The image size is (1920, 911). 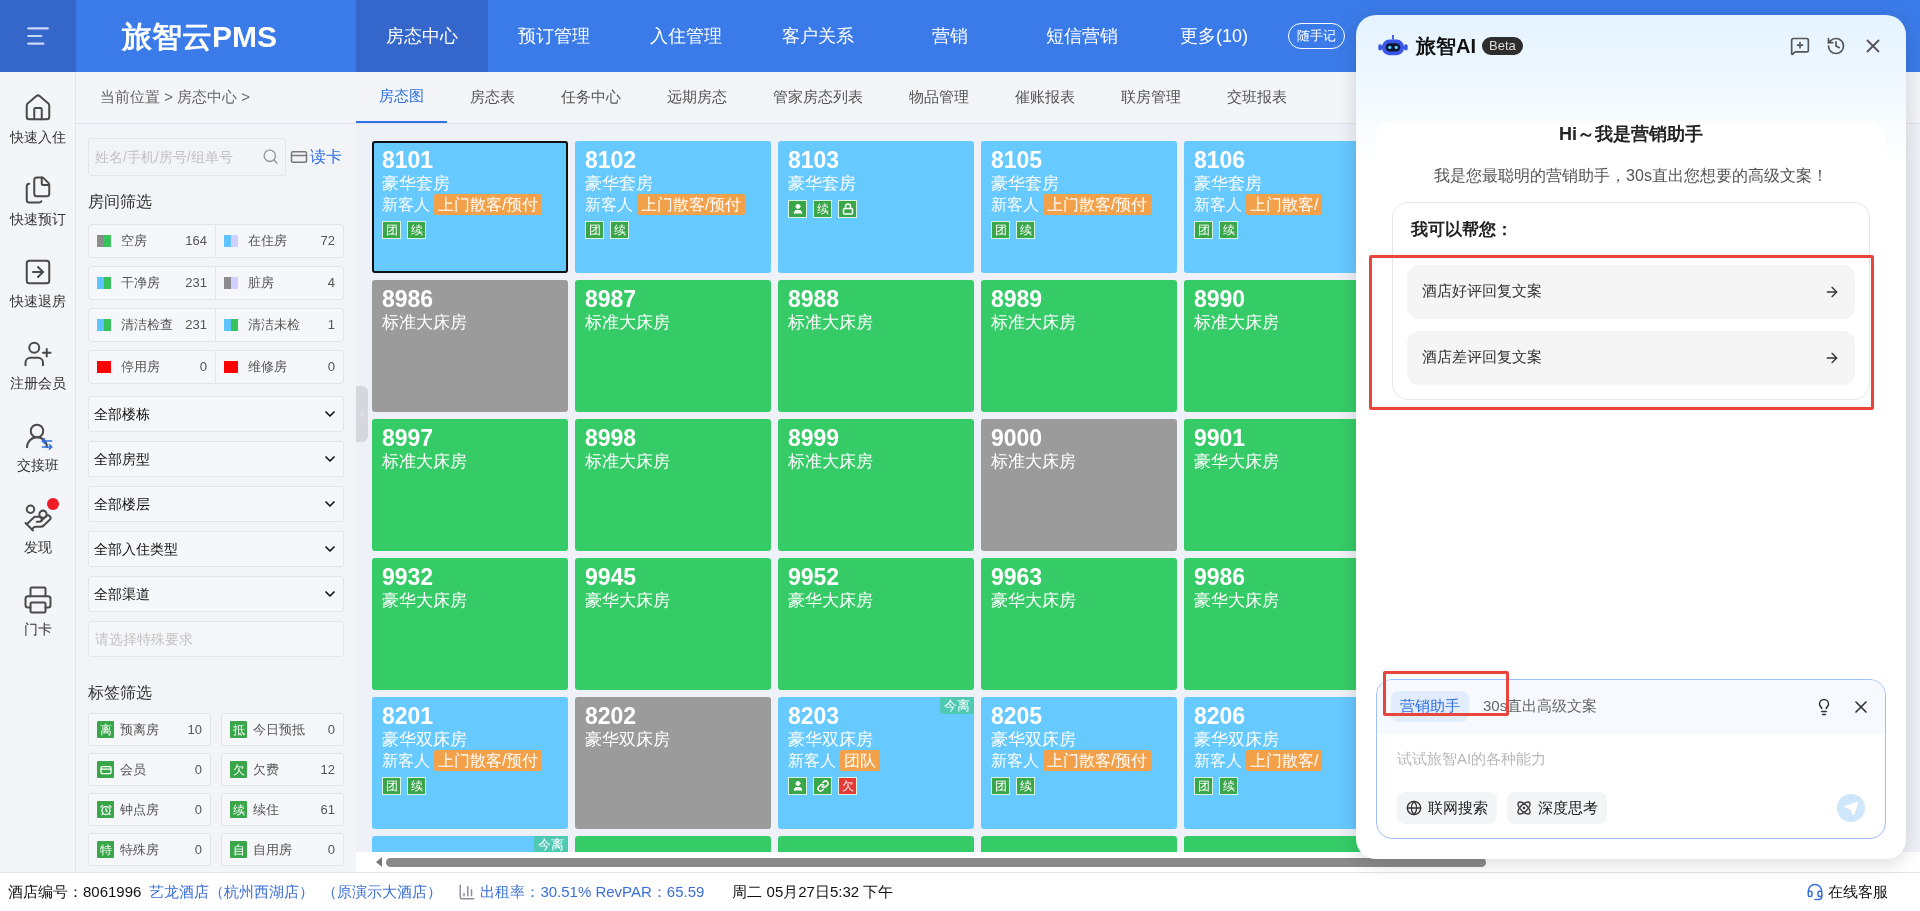 I want to click on room-tile: 8203 今离 豪华双床房 新客人 团队 欠, so click(x=876, y=763).